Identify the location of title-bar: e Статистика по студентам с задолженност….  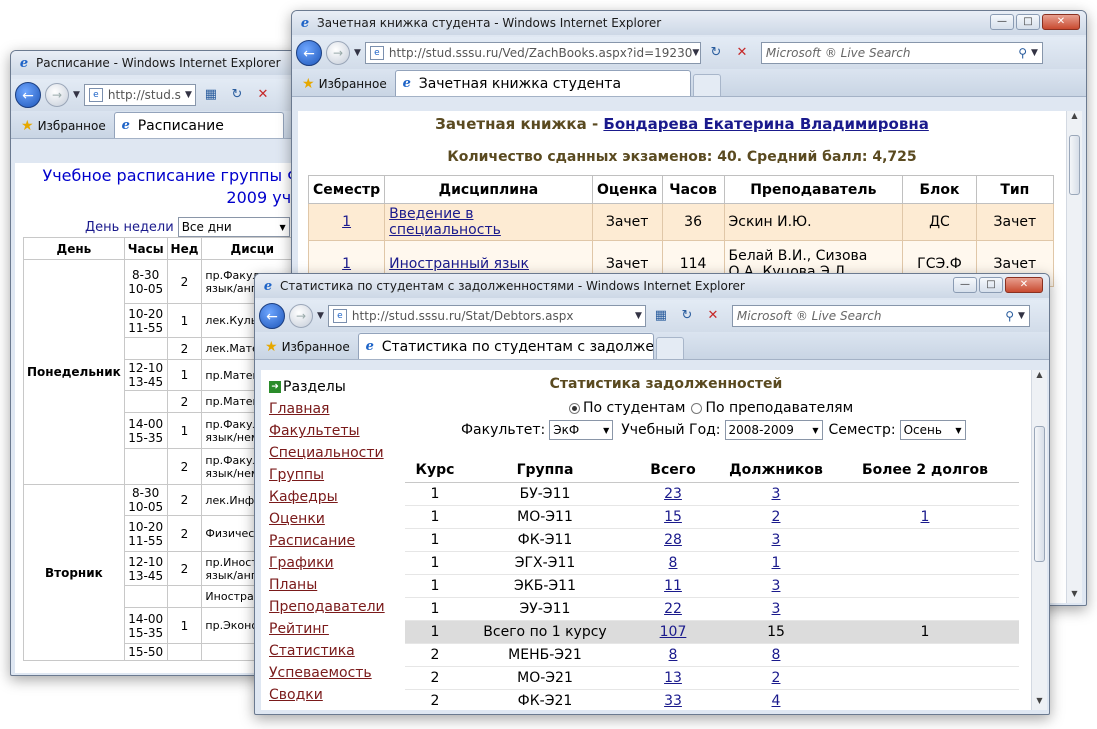
(652, 286).